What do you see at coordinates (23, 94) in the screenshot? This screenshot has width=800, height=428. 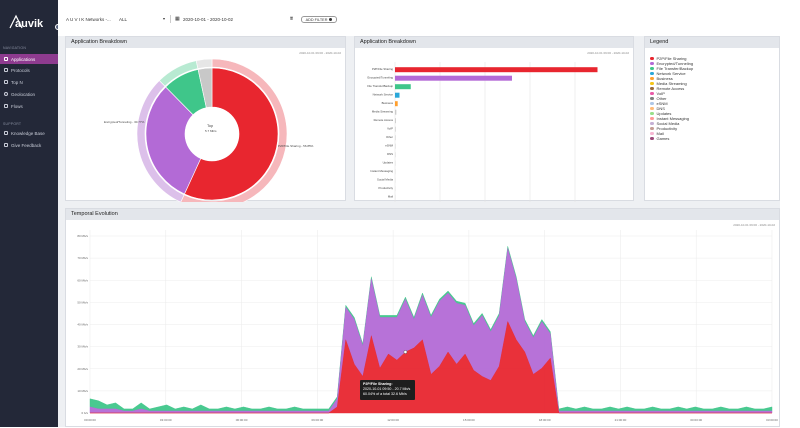 I see `sidebar-item-label: Geolocation` at bounding box center [23, 94].